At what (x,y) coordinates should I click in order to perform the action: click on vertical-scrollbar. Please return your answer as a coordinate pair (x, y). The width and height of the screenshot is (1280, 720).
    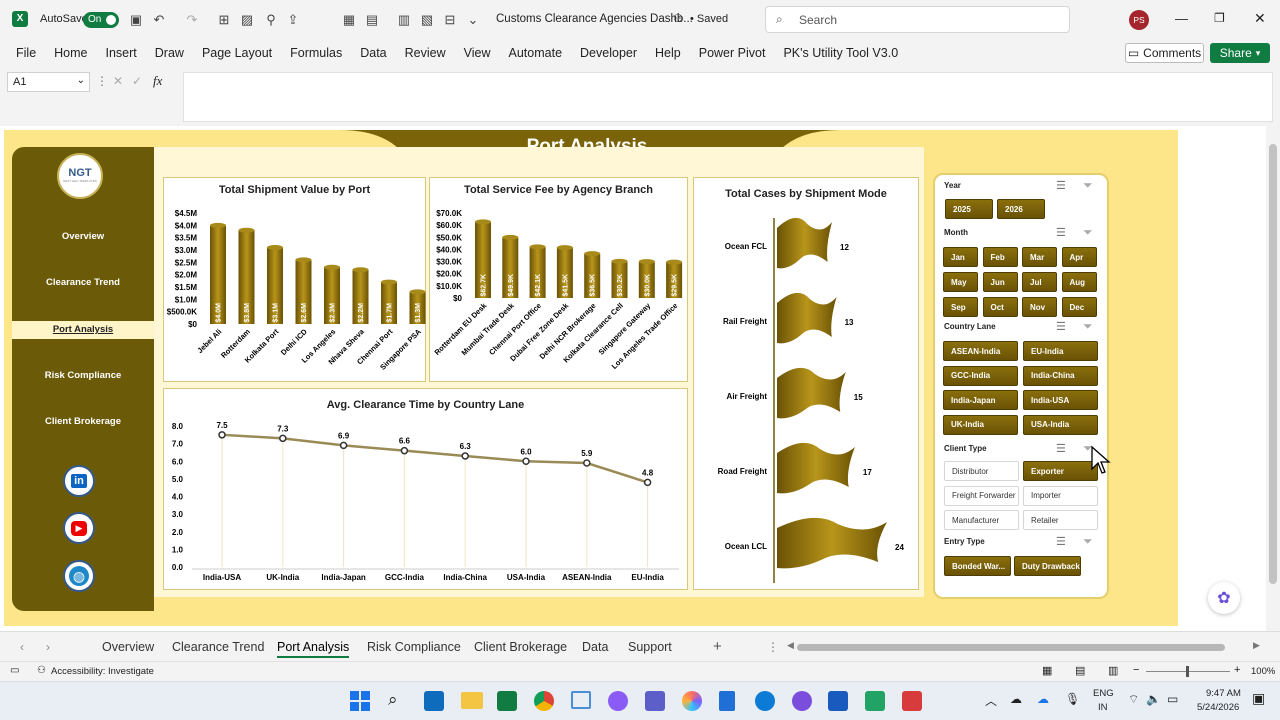
    Looking at the image, I should click on (1273, 378).